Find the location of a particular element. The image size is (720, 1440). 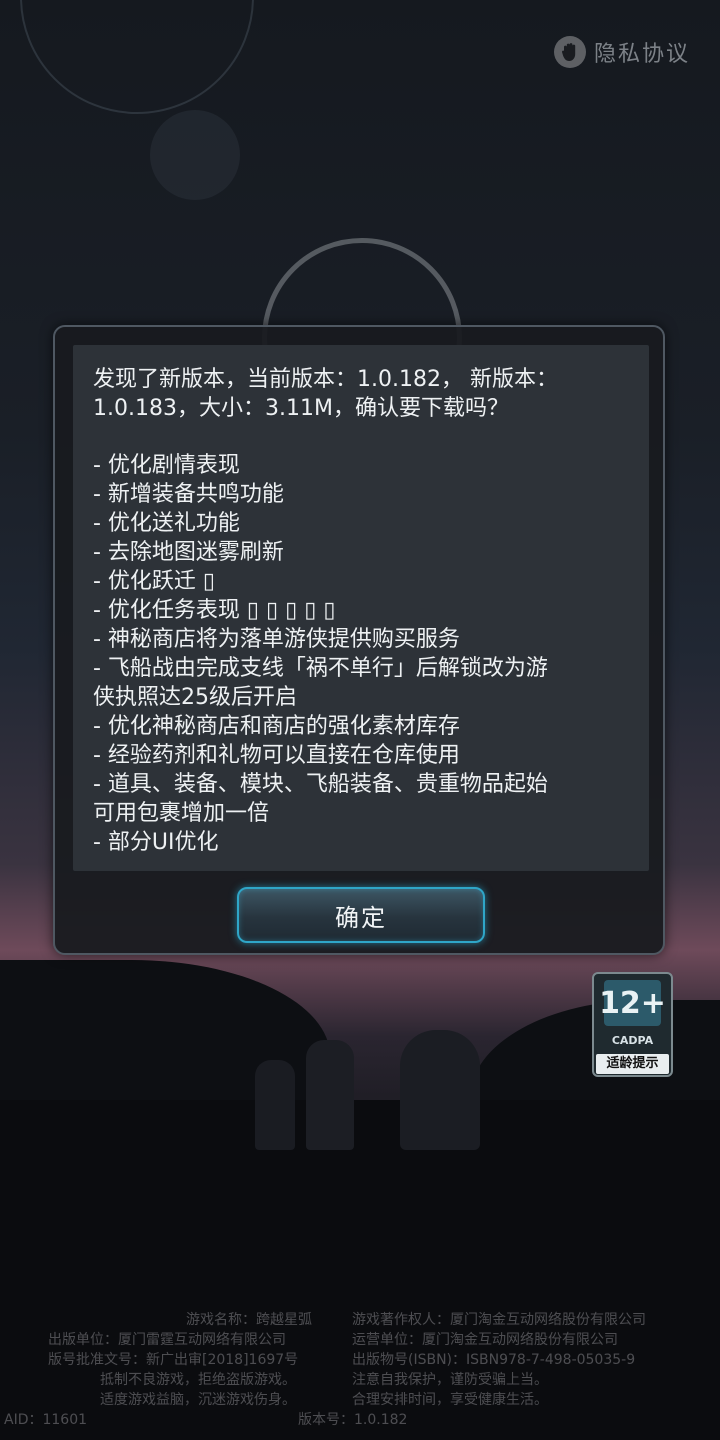

hand-icon is located at coordinates (570, 52).